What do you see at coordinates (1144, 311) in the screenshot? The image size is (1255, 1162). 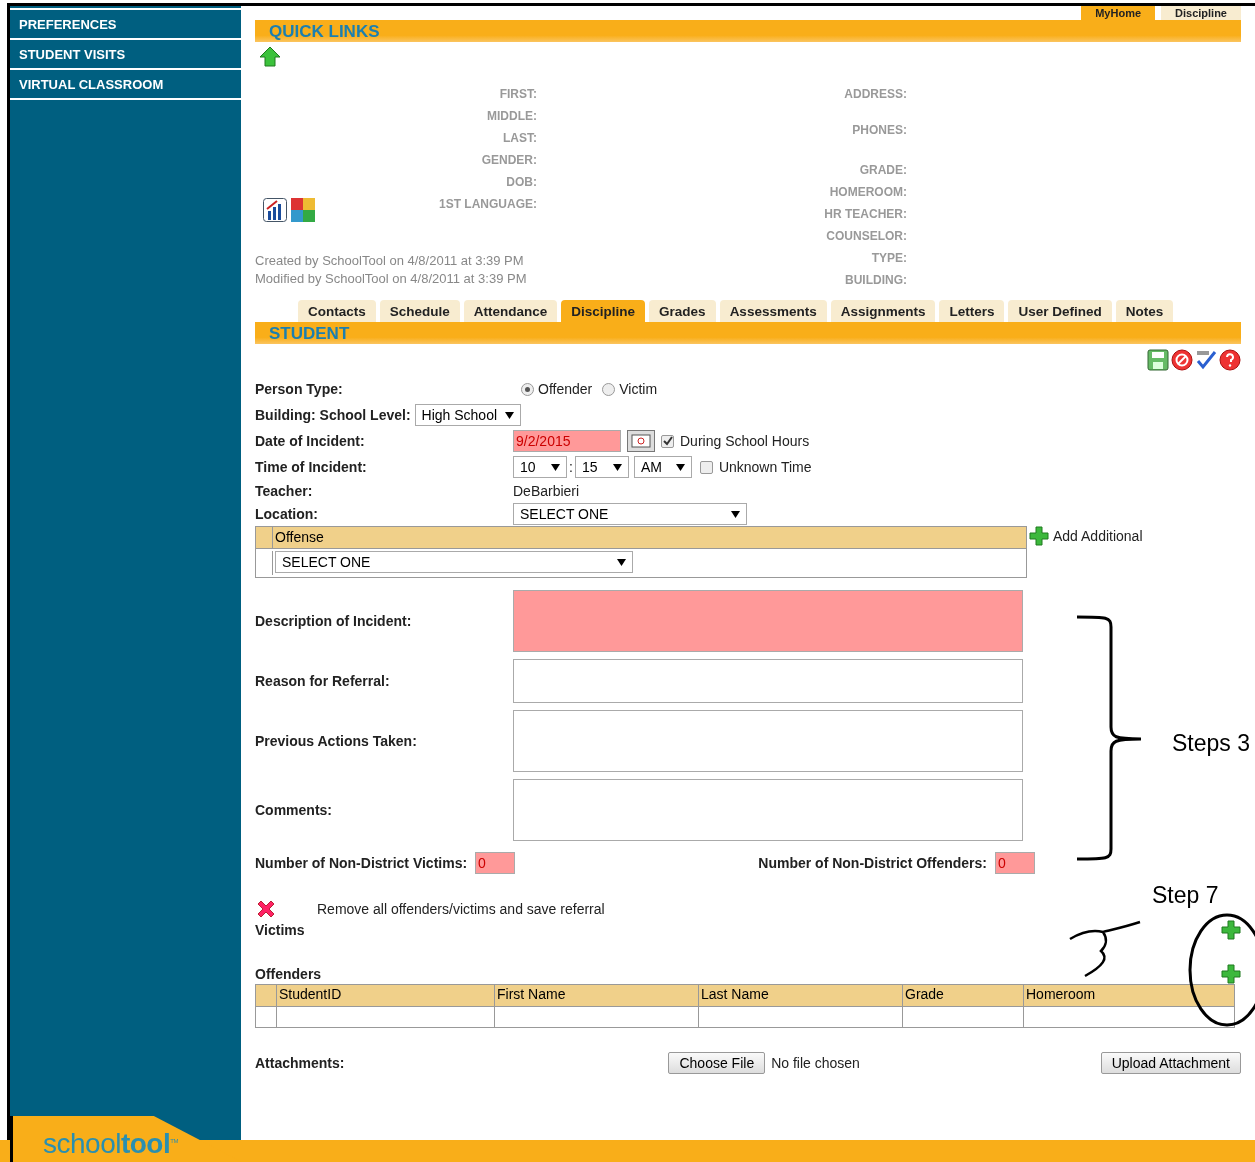 I see `tab: Notes` at bounding box center [1144, 311].